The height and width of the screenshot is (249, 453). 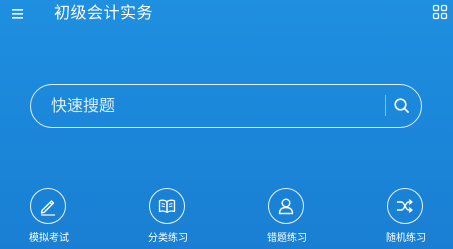 What do you see at coordinates (385, 105) in the screenshot?
I see `search-divider` at bounding box center [385, 105].